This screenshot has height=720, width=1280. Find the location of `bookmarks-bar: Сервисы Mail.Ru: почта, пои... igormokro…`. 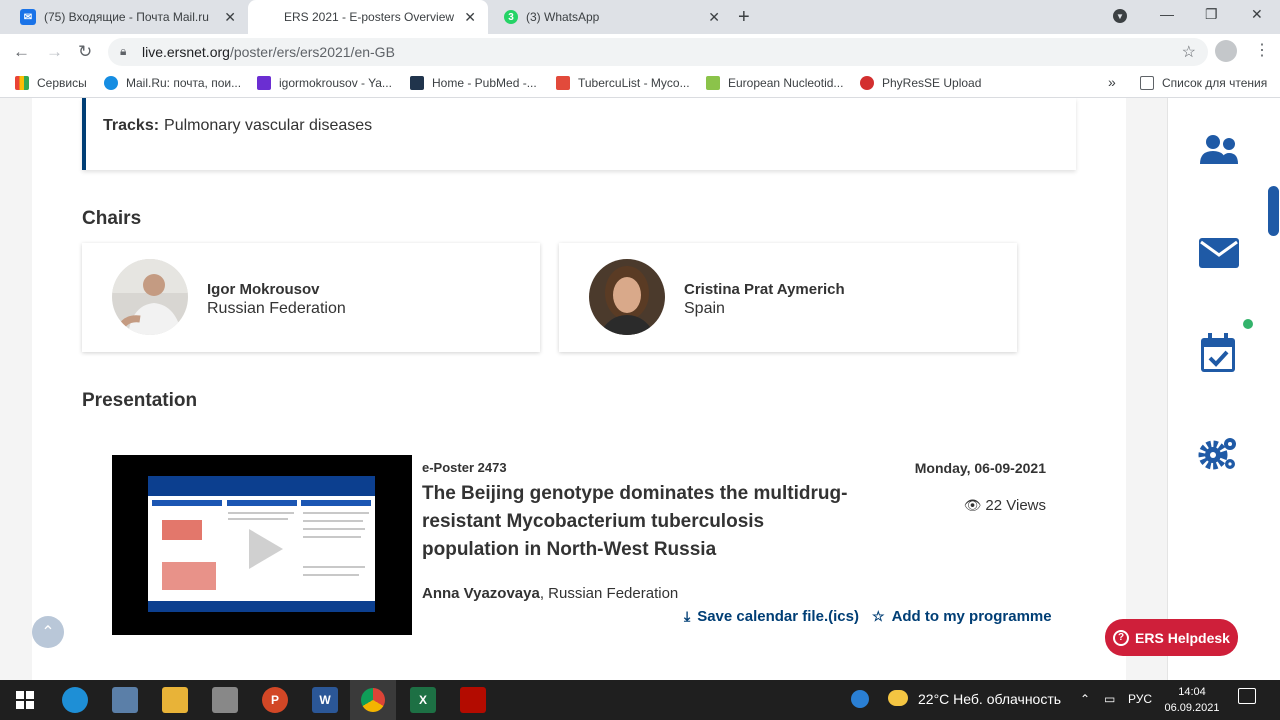

bookmarks-bar: Сервисы Mail.Ru: почта, пои... igormokro… is located at coordinates (640, 84).